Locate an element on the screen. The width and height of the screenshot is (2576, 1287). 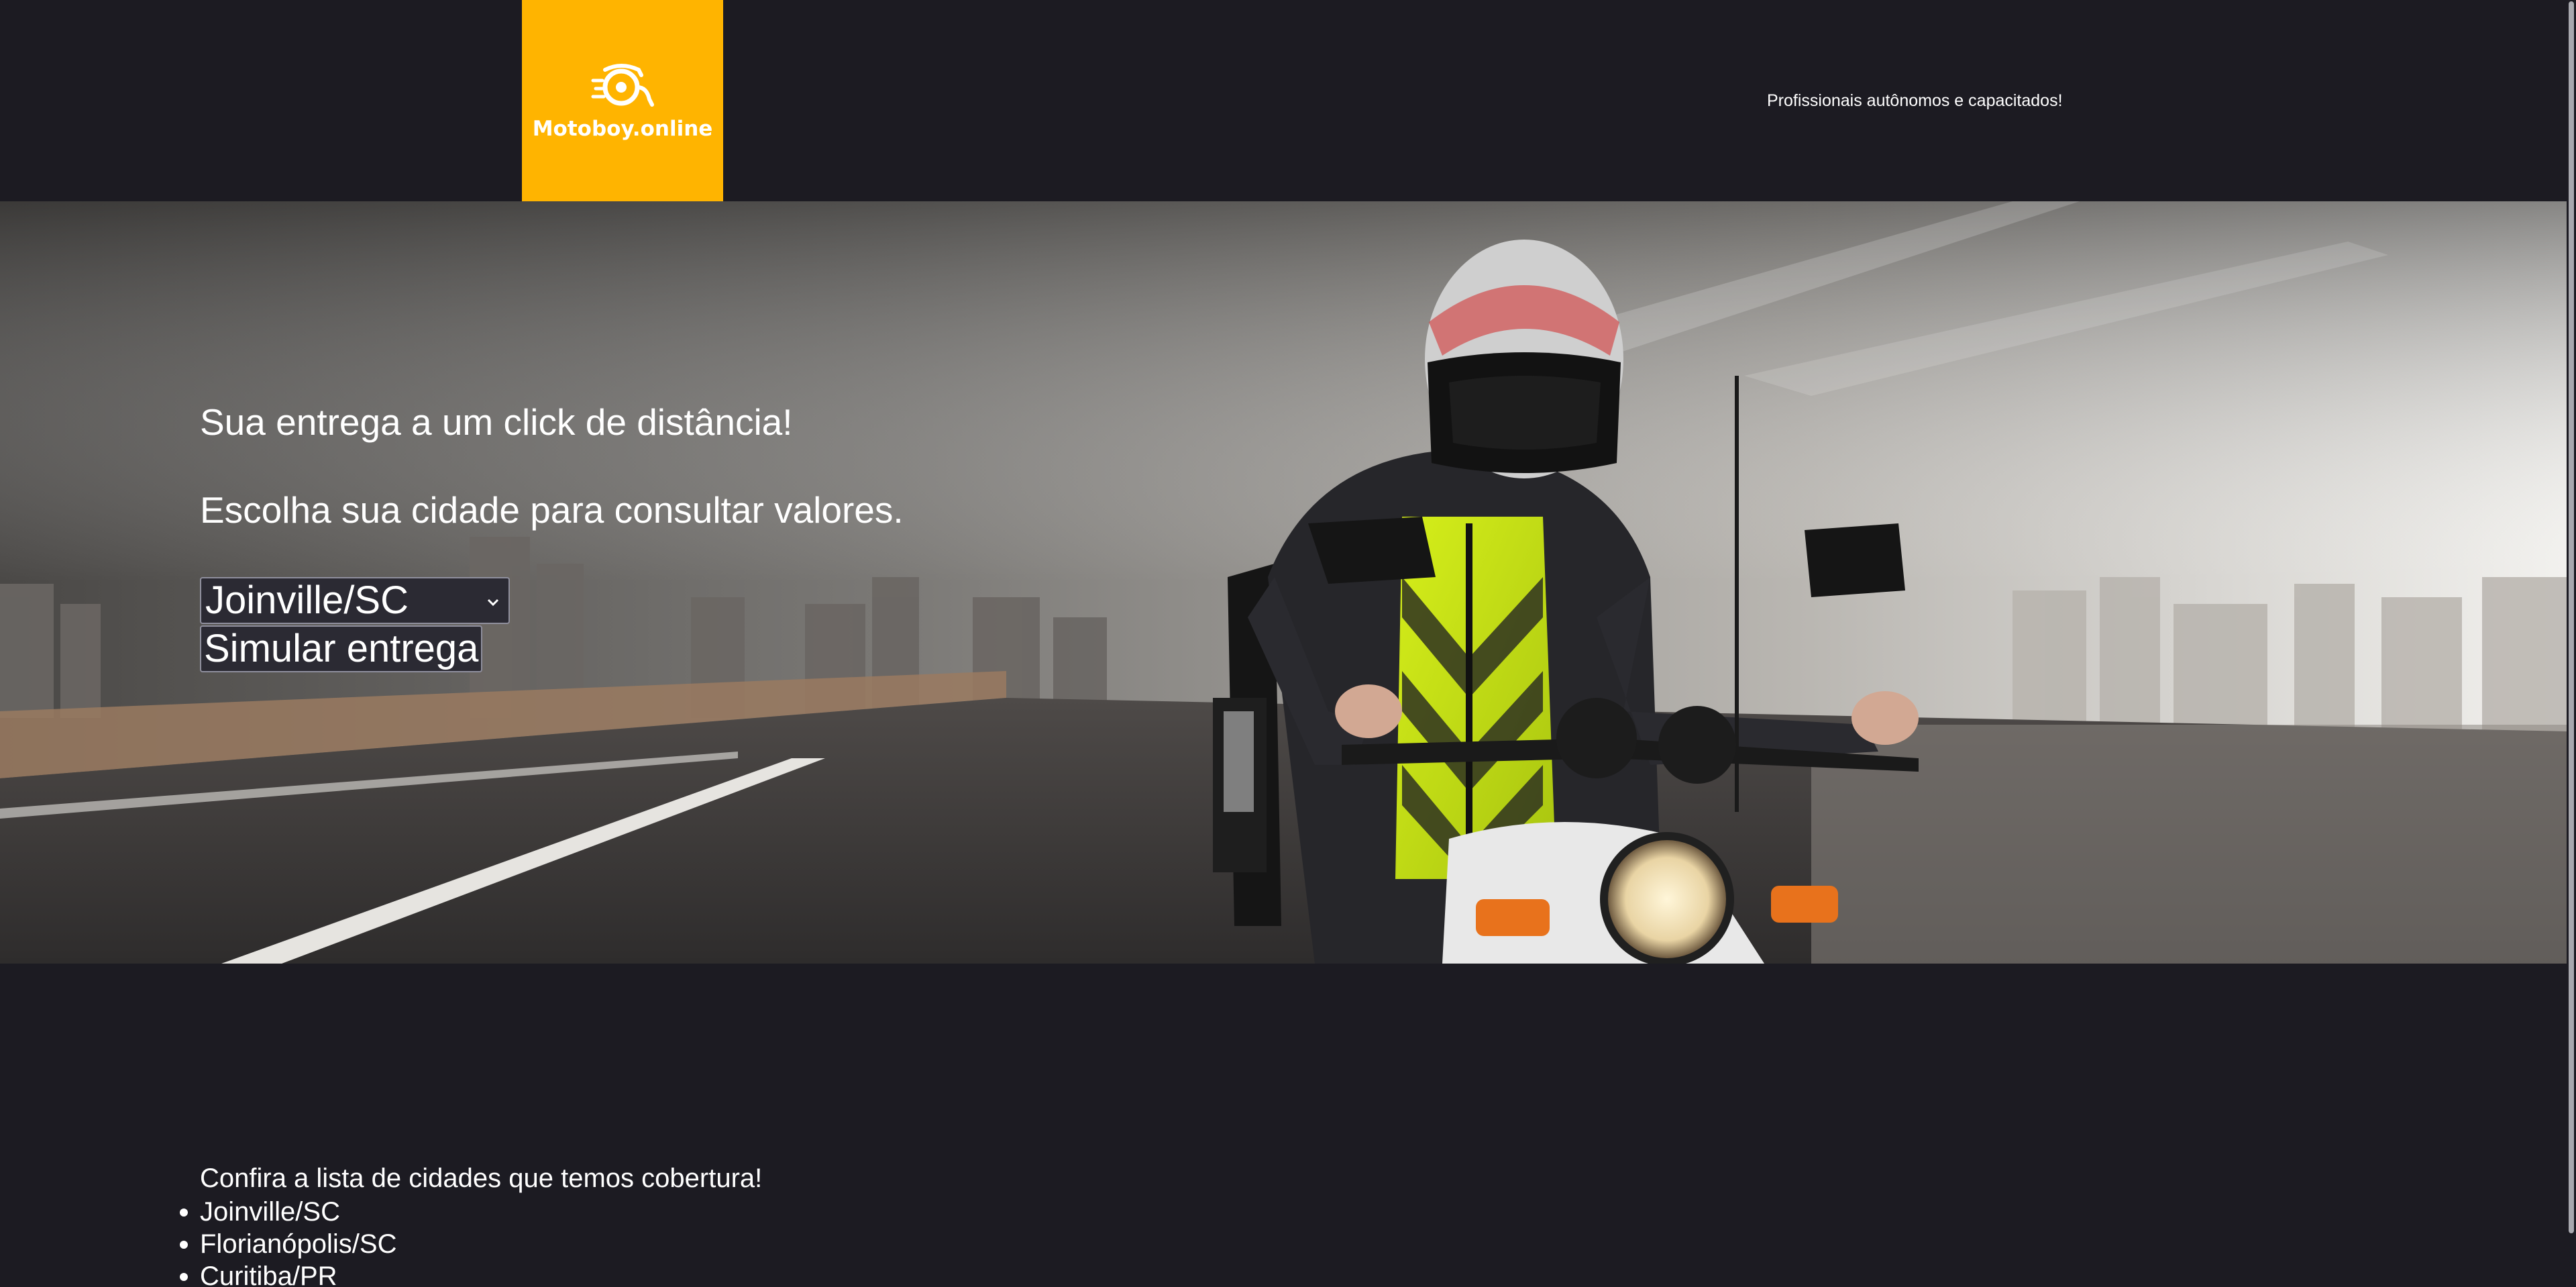
list-item: Florianópolis/SC is located at coordinates (288, 1244).